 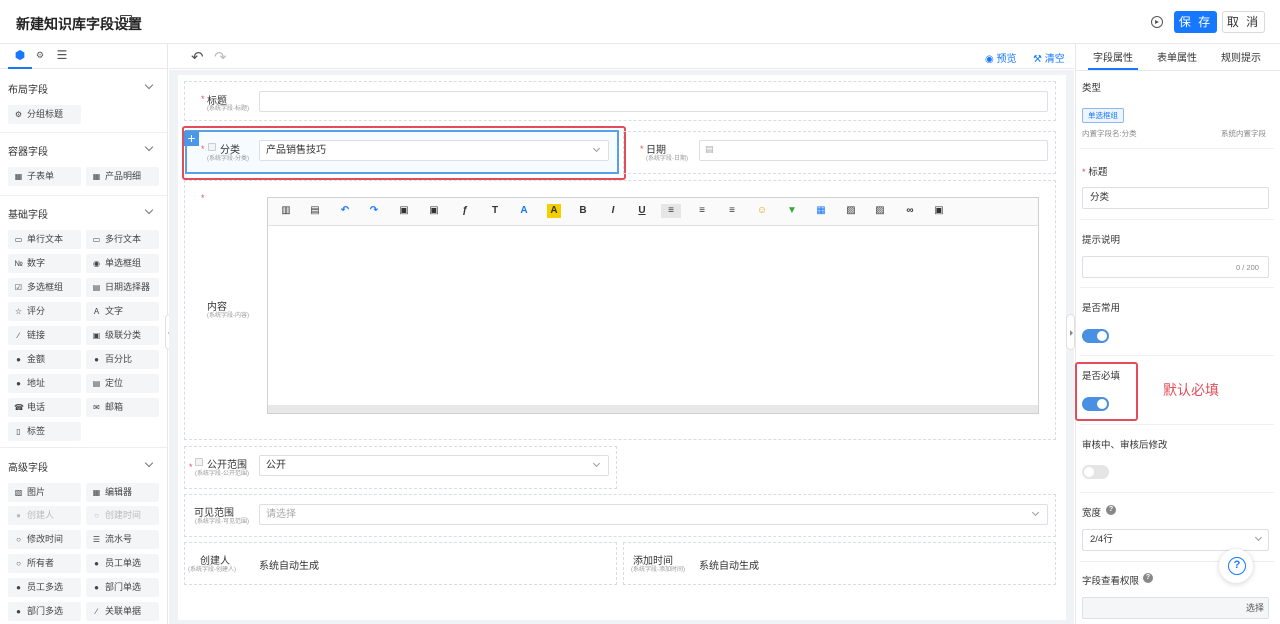 I want to click on image-icon: ▨, so click(x=851, y=211).